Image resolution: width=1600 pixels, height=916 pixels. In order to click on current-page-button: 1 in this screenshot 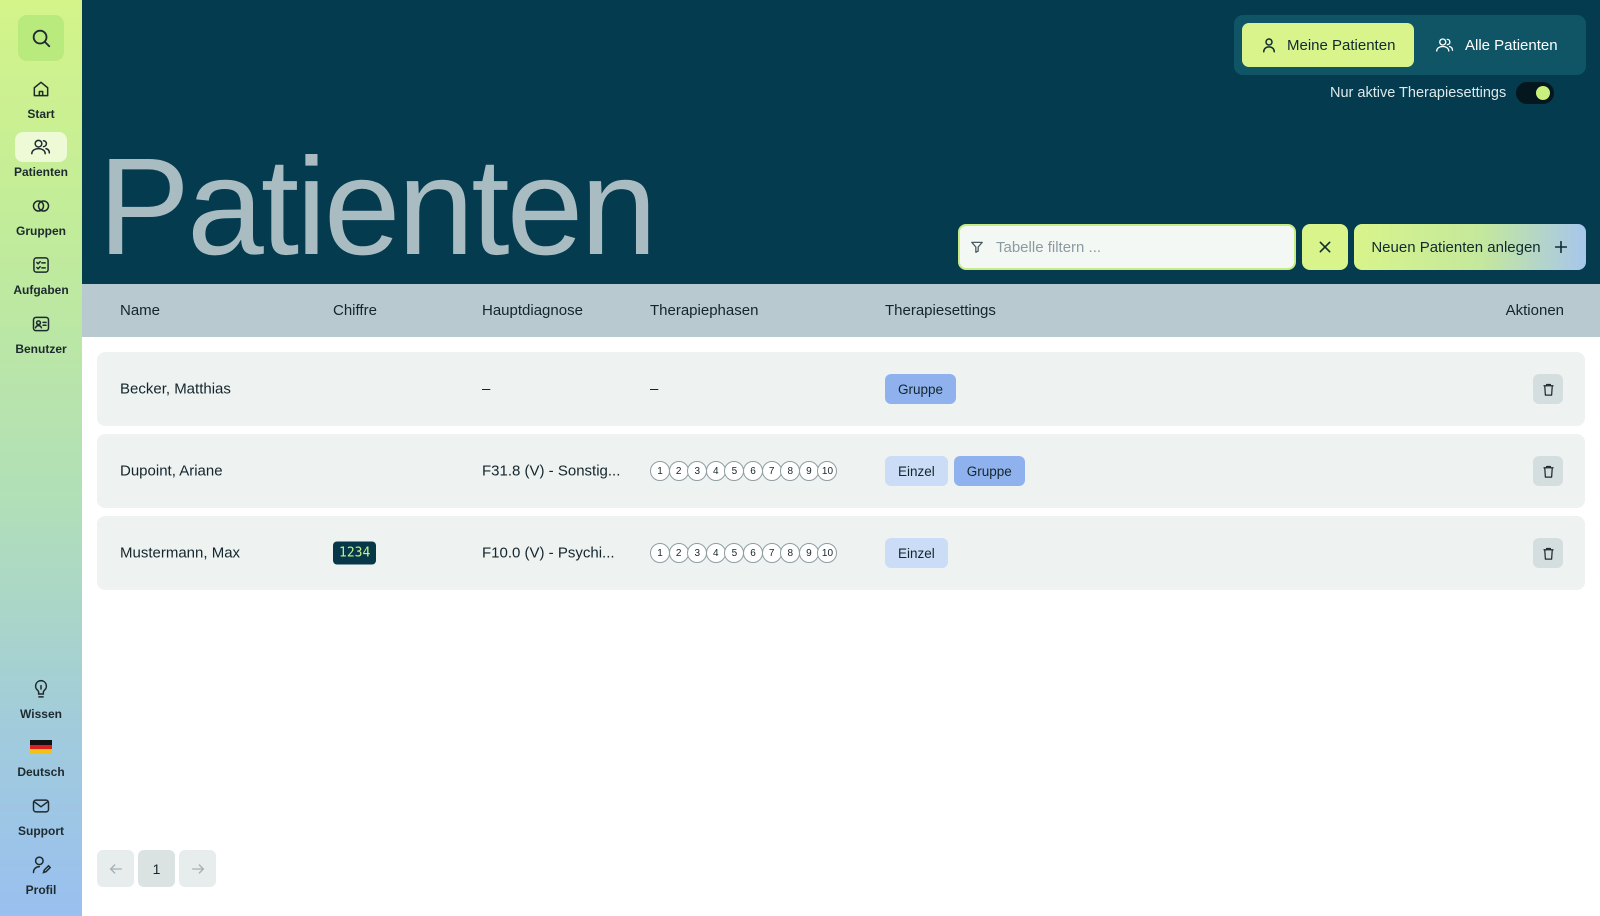, I will do `click(156, 868)`.